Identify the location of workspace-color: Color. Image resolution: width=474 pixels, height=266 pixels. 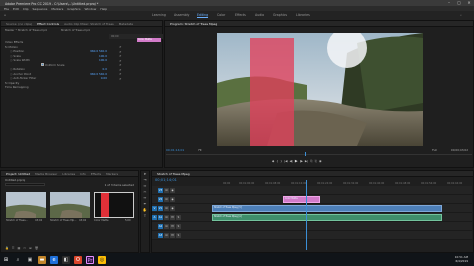
(221, 15).